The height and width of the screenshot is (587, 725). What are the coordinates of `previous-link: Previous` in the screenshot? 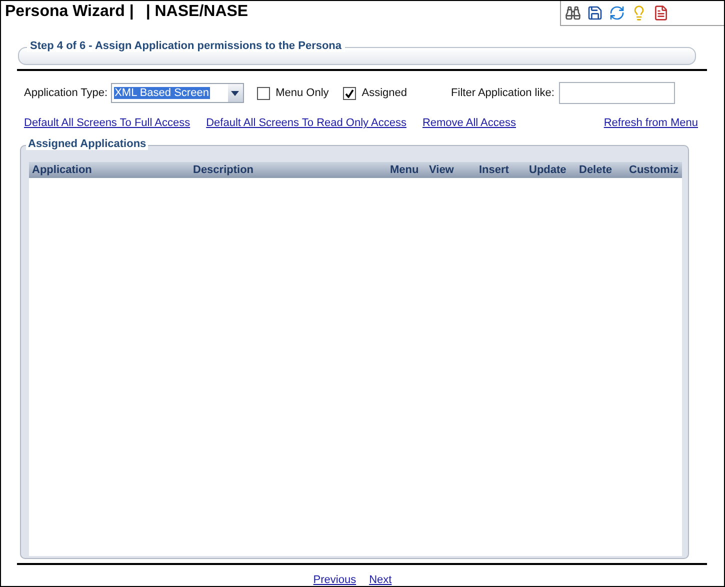 It's located at (334, 580).